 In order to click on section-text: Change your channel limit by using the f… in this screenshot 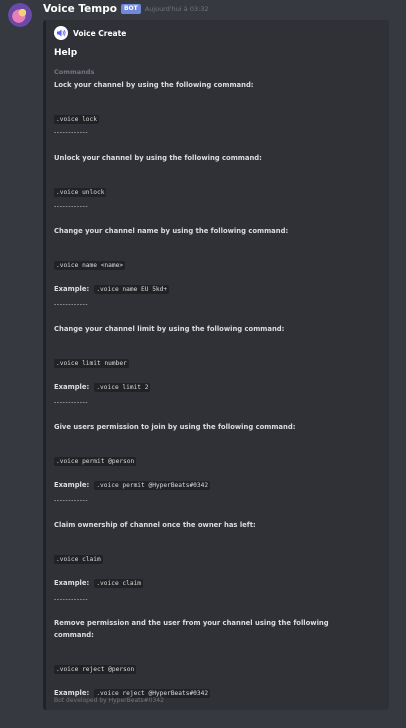, I will do `click(169, 329)`.